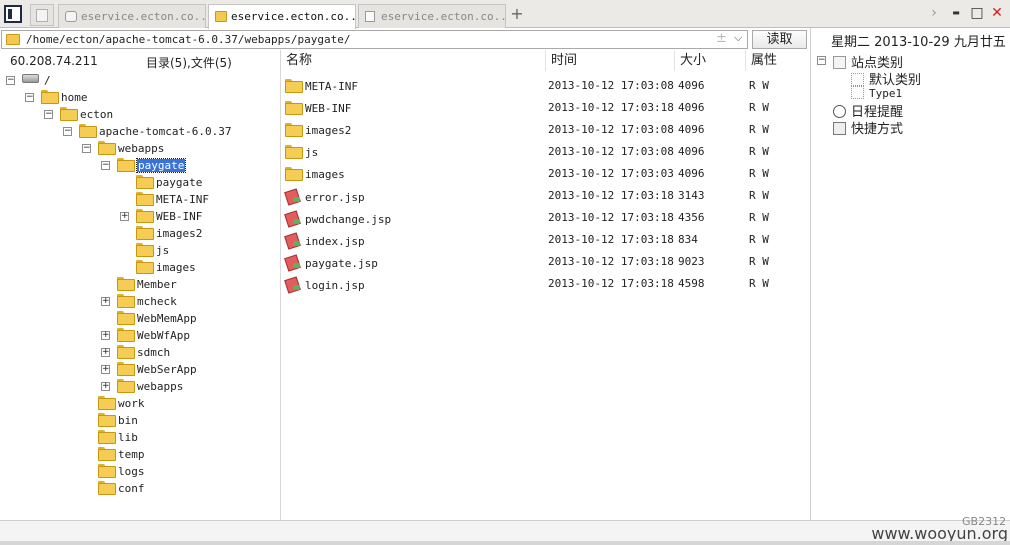  I want to click on tree-item: images, so click(166, 268).